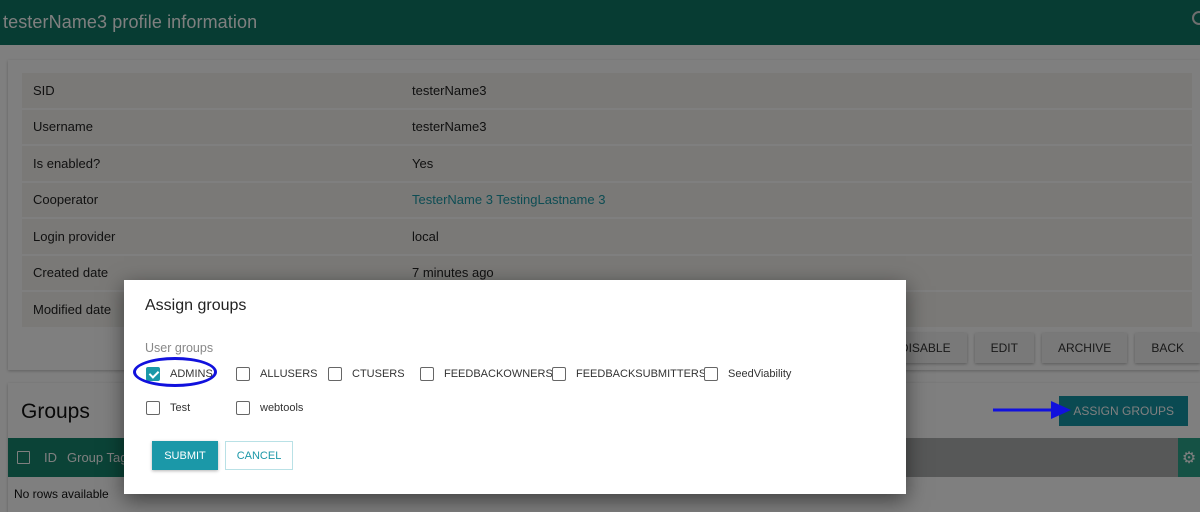 The image size is (1200, 512). I want to click on group-option-webtools: webtools, so click(269, 408).